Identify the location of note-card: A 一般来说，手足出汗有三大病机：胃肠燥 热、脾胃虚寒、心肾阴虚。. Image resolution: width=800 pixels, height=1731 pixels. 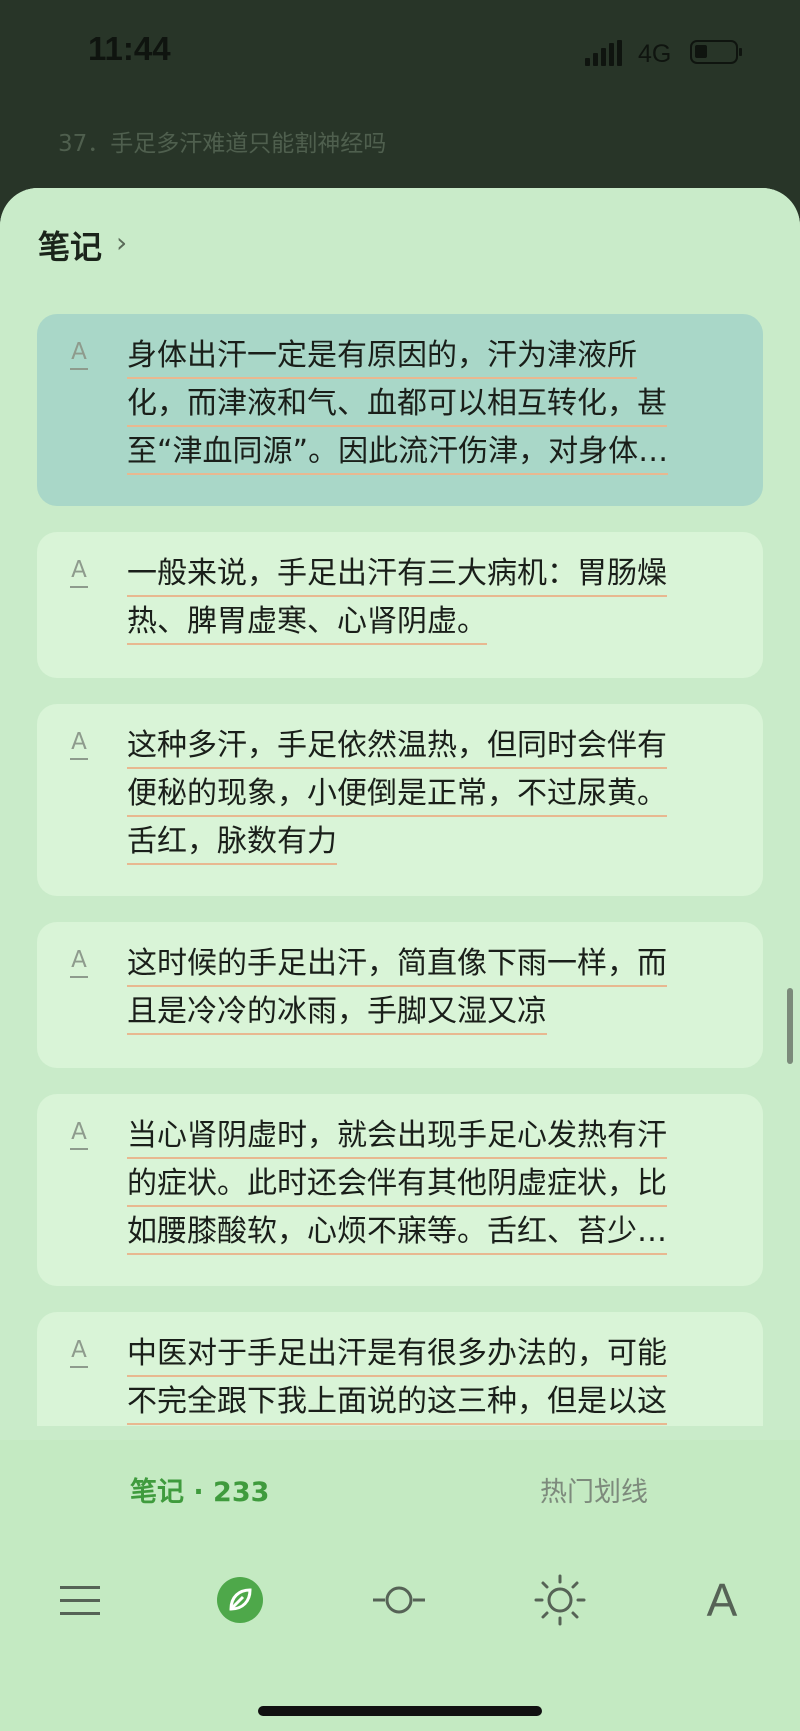
(400, 605).